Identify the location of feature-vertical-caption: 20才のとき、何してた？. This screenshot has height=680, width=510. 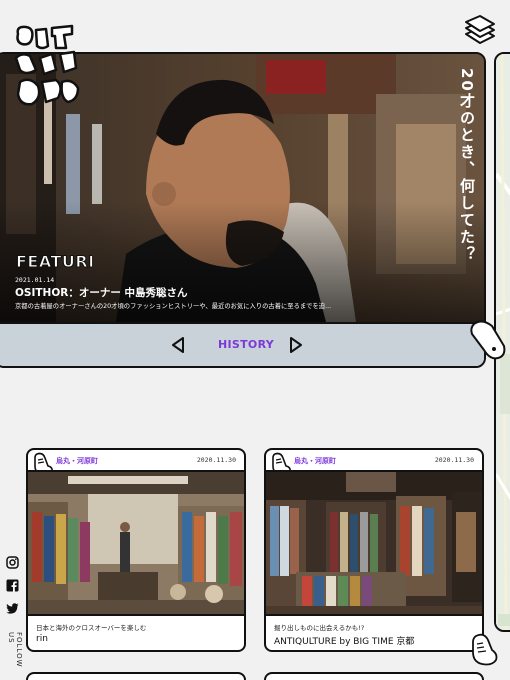
(467, 165).